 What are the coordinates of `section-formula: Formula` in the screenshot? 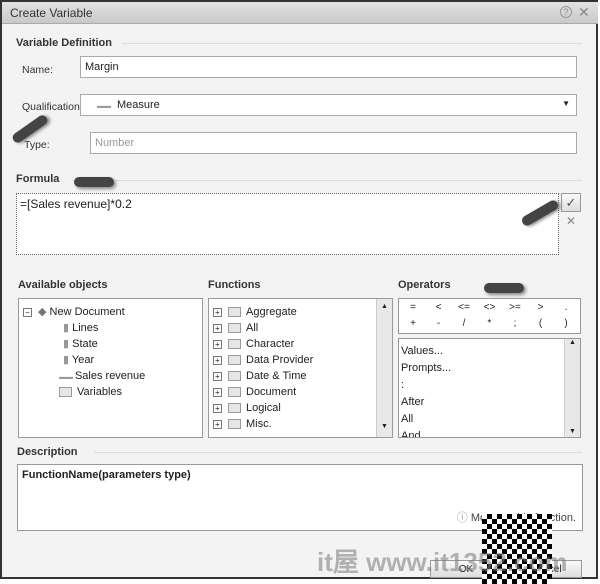 It's located at (38, 179).